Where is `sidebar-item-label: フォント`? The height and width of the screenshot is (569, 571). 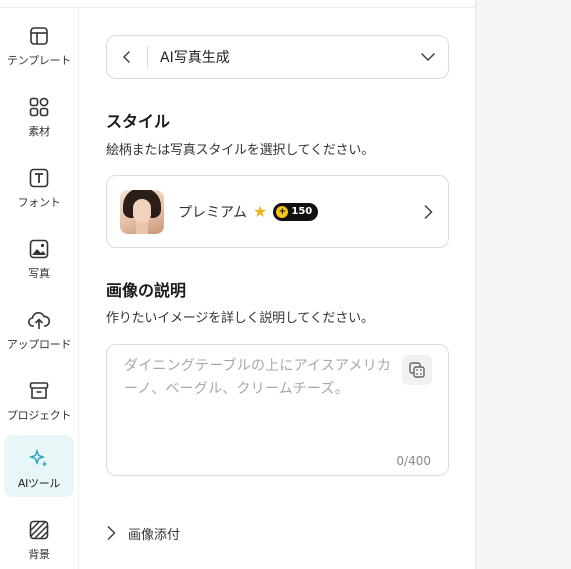
sidebar-item-label: フォント is located at coordinates (39, 202).